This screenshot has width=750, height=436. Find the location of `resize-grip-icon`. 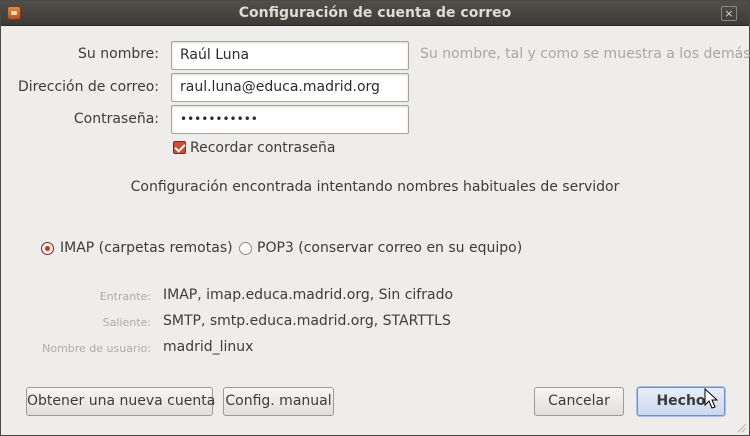

resize-grip-icon is located at coordinates (741, 427).